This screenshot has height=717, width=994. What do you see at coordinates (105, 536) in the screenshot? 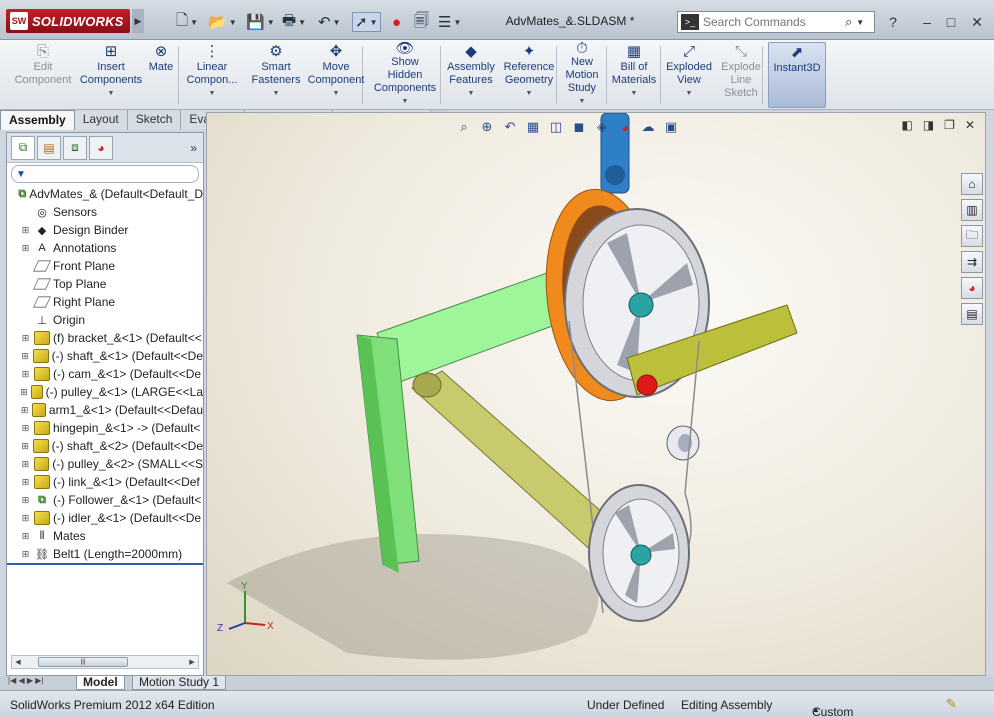
I see `tree-item: ⊞ ⫴ Mates` at bounding box center [105, 536].